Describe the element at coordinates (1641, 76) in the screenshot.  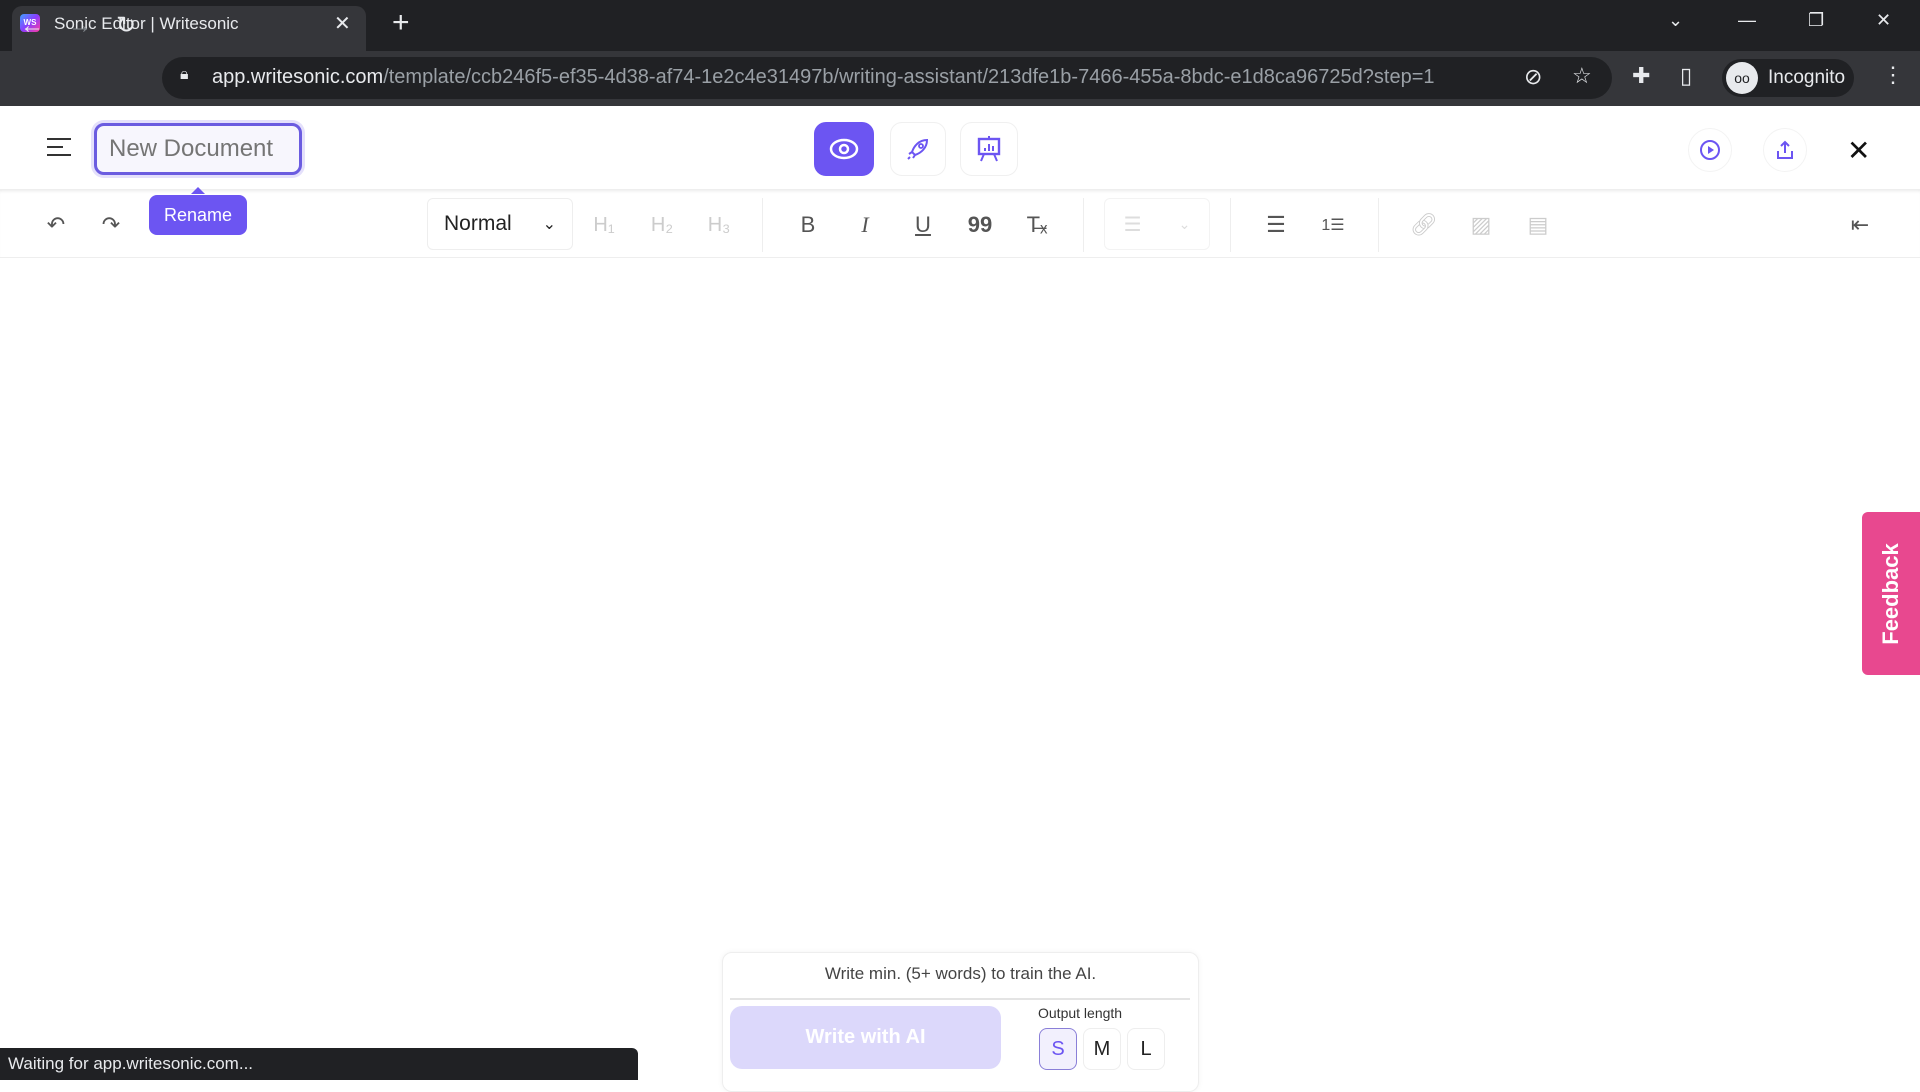
I see `extensions-puzzle-icon: ✚` at that location.